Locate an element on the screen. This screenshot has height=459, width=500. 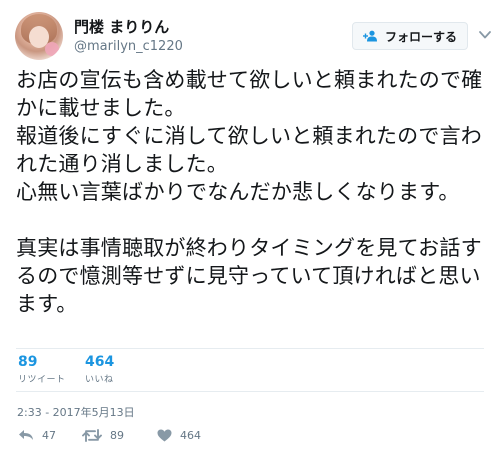
retweet-stat: 89 リツイート is located at coordinates (42, 369).